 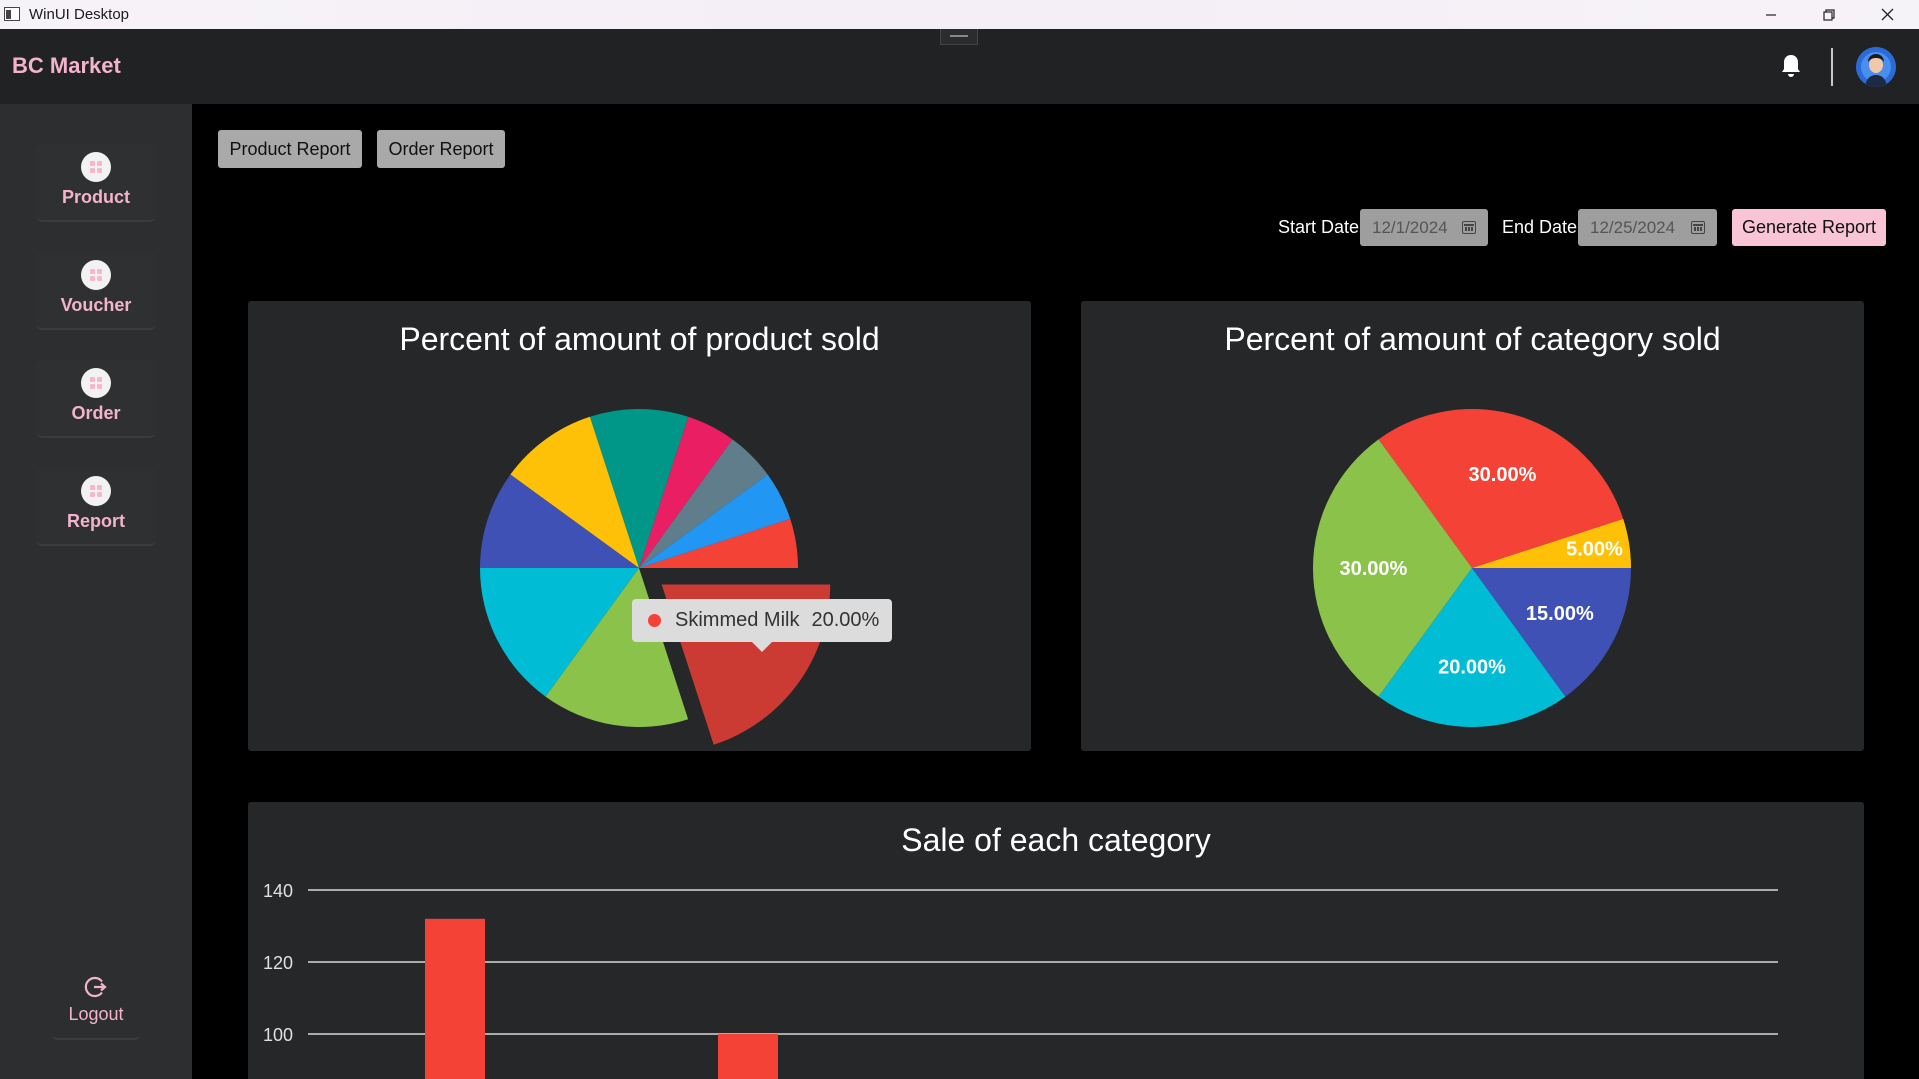 I want to click on end-date-picker: 12/25/2024, so click(x=1647, y=227).